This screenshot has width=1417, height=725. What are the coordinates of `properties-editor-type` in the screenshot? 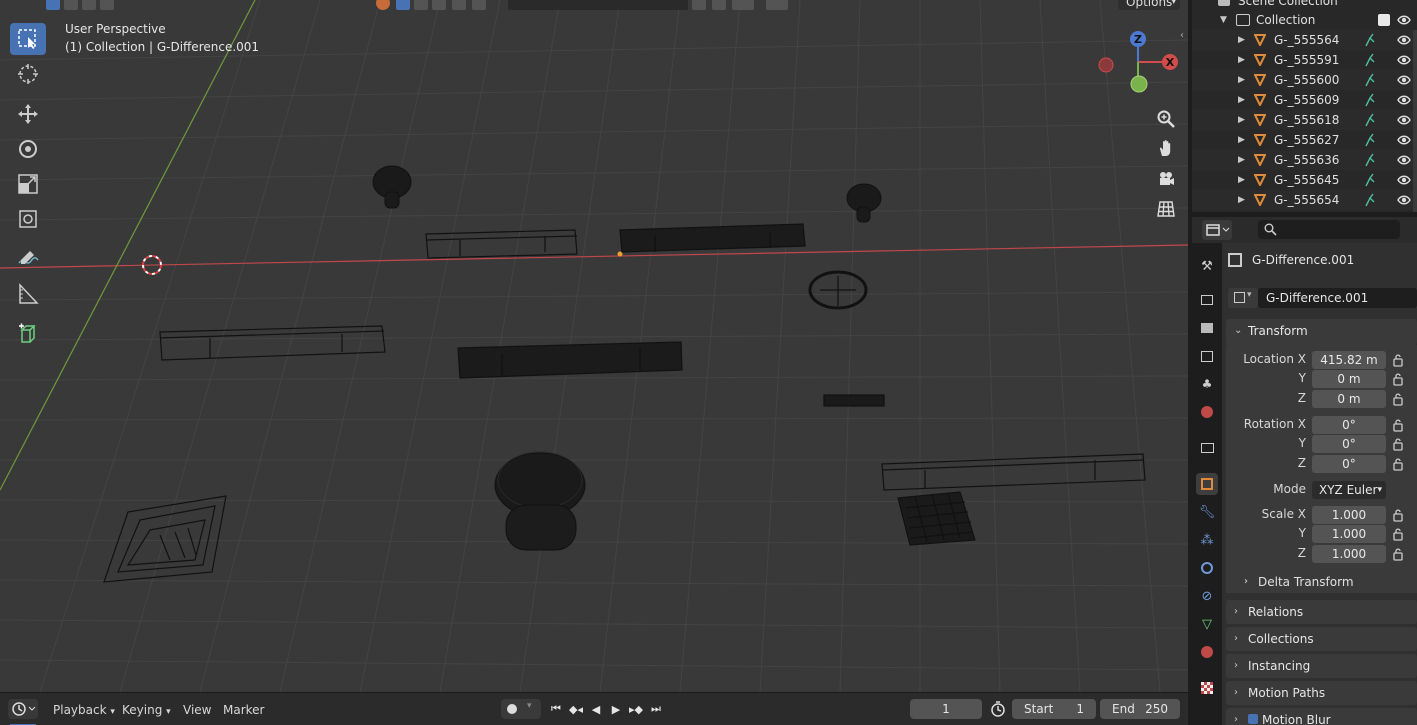 It's located at (1217, 230).